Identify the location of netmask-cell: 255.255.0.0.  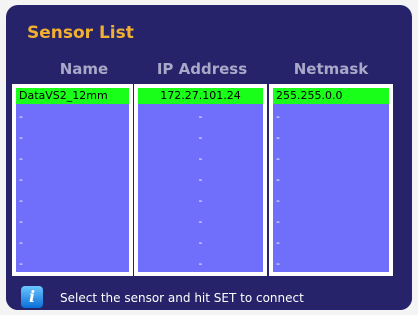
(331, 96).